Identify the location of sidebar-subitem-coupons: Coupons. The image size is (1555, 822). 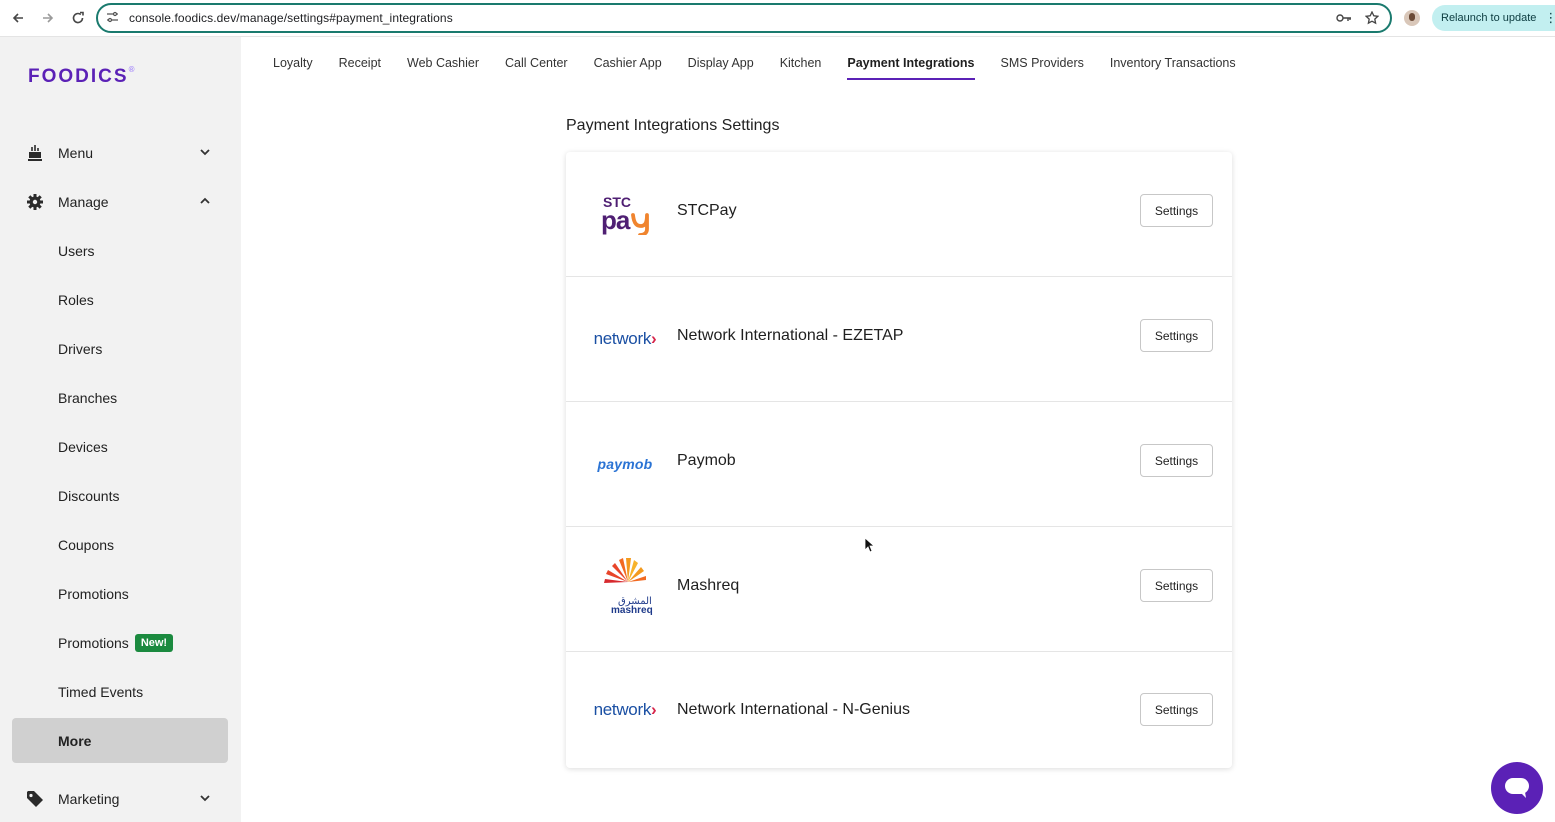
(120, 545).